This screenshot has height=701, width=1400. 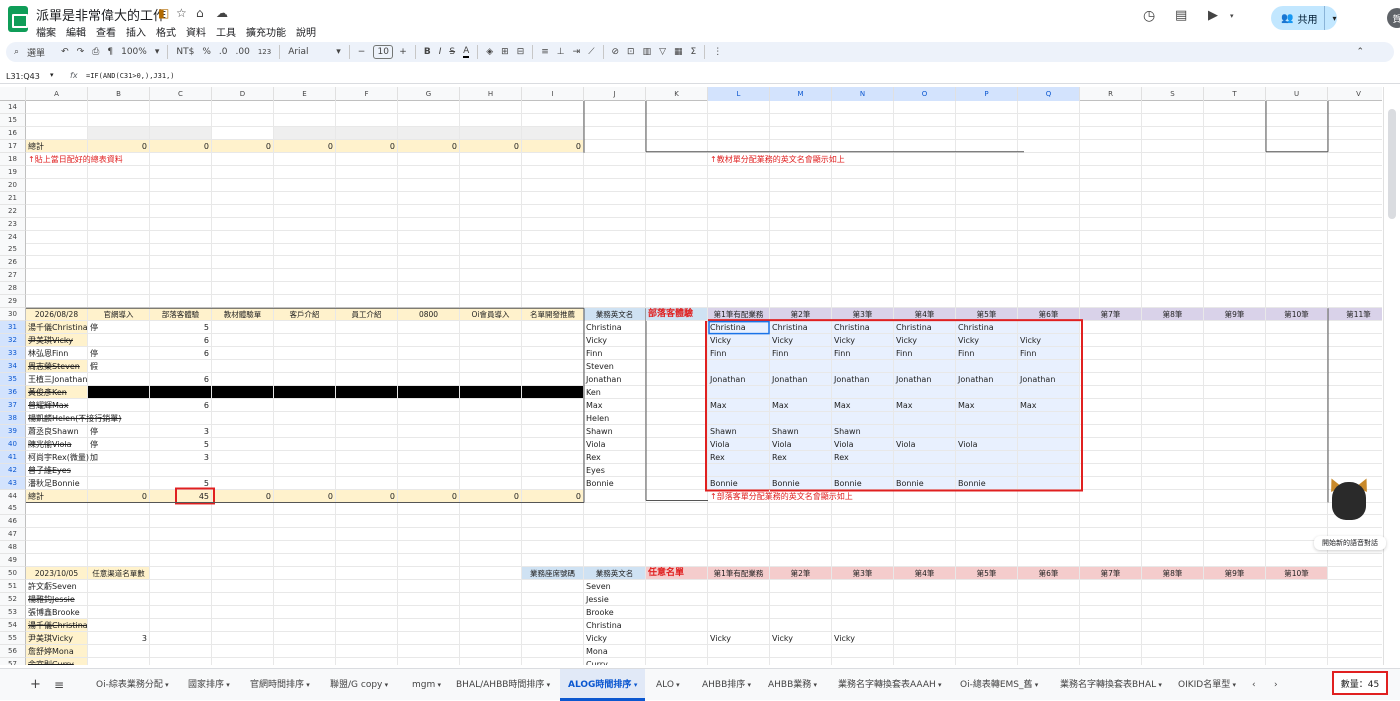 What do you see at coordinates (1111, 651) in the screenshot?
I see `cell-R56` at bounding box center [1111, 651].